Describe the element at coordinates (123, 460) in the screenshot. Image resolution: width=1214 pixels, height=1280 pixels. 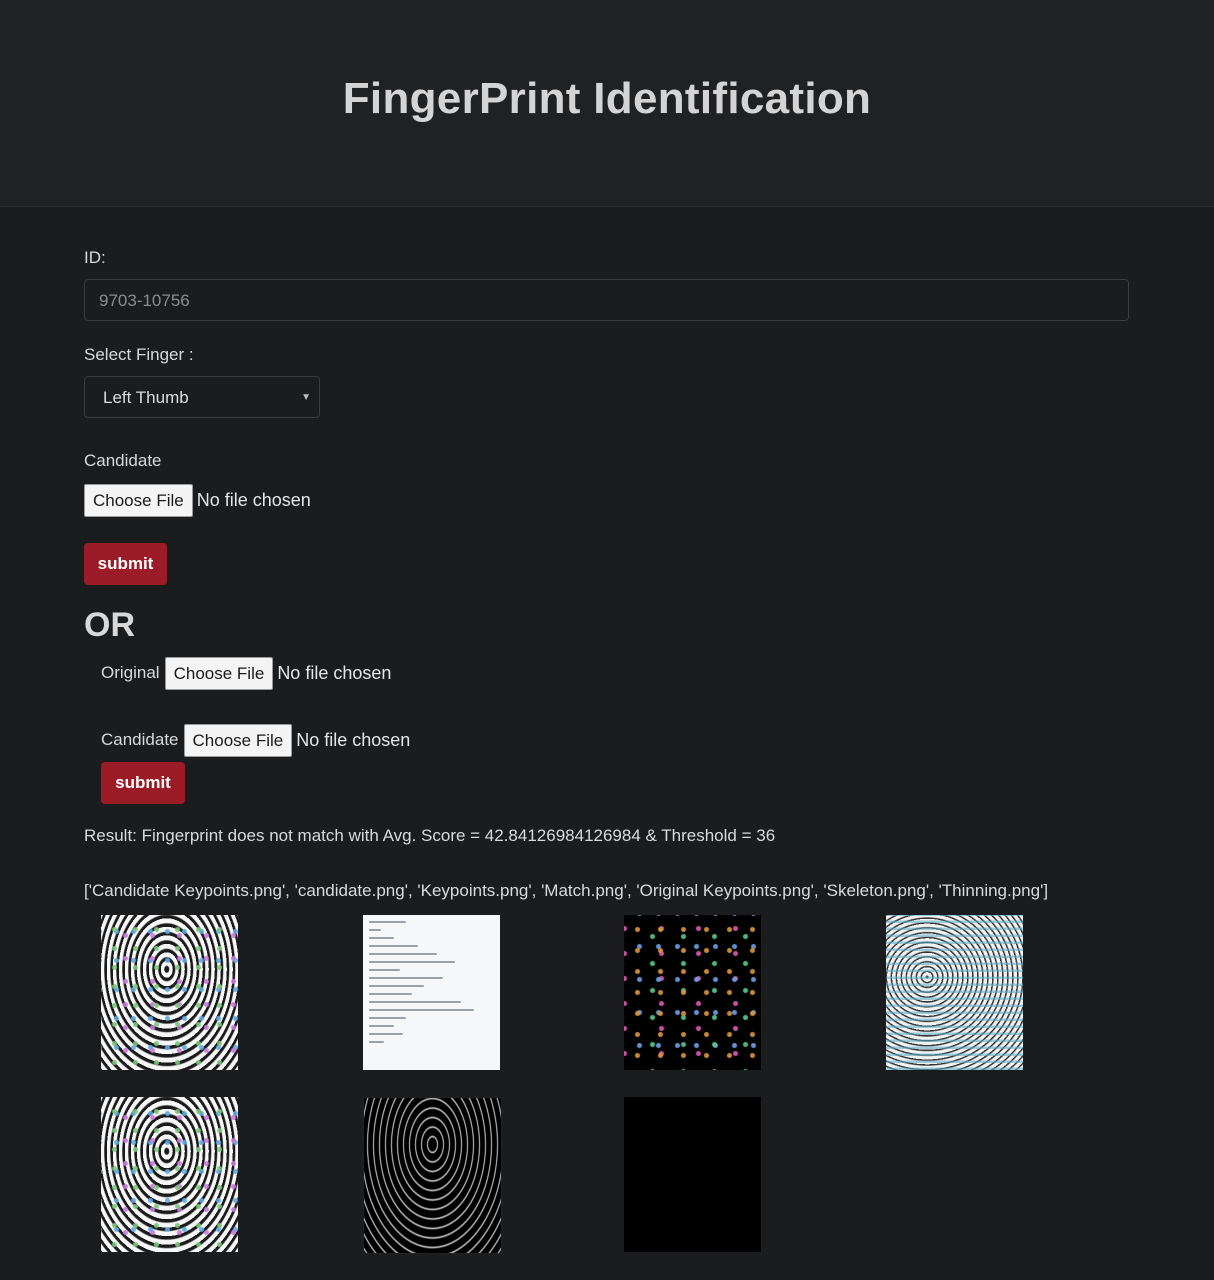
I see `candidate-label: Candidate` at that location.